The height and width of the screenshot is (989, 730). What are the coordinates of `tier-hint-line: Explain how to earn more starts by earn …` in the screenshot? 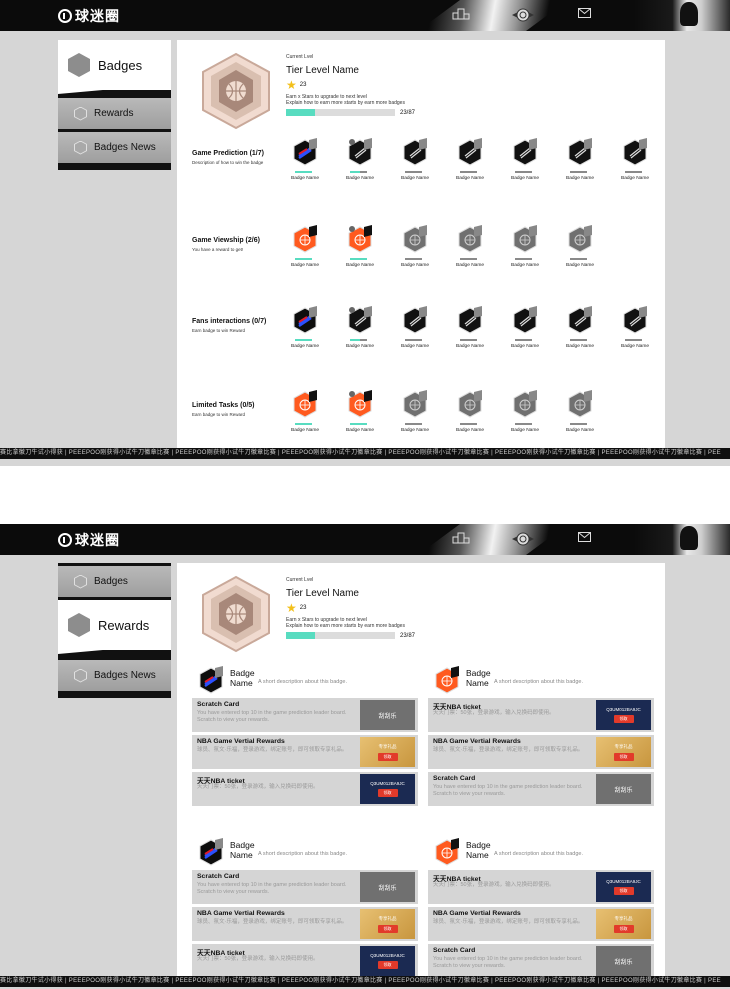 It's located at (345, 626).